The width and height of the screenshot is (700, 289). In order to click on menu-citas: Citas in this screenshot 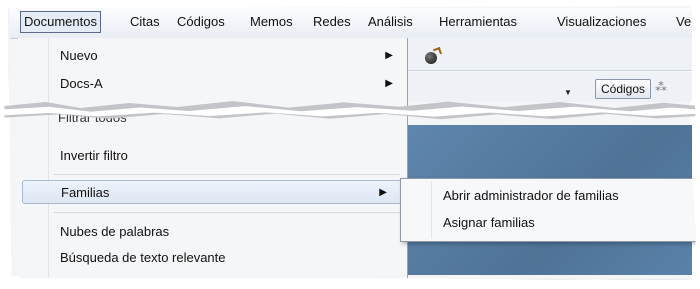, I will do `click(145, 22)`.